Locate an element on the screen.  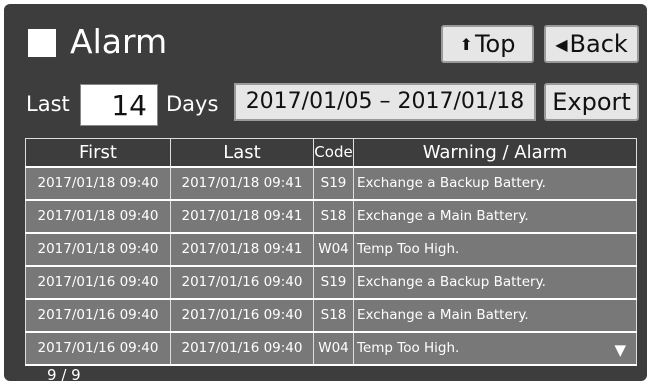
range-start: 2017/01/05 is located at coordinates (309, 101).